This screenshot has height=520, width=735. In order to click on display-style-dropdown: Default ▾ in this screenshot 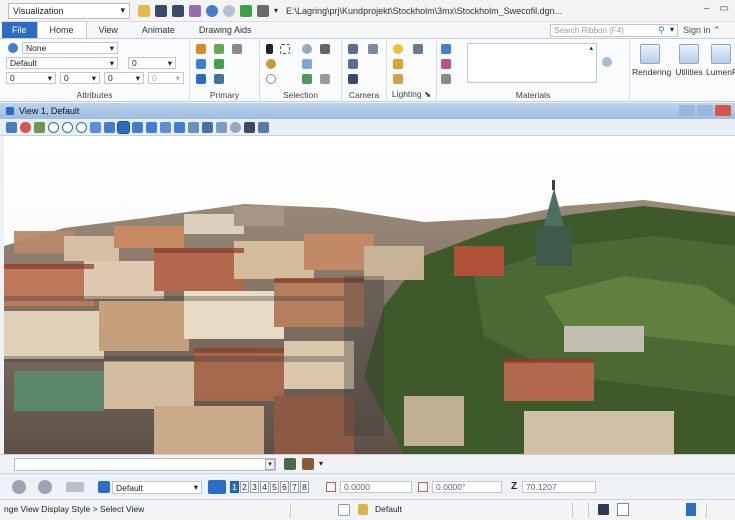, I will do `click(157, 487)`.